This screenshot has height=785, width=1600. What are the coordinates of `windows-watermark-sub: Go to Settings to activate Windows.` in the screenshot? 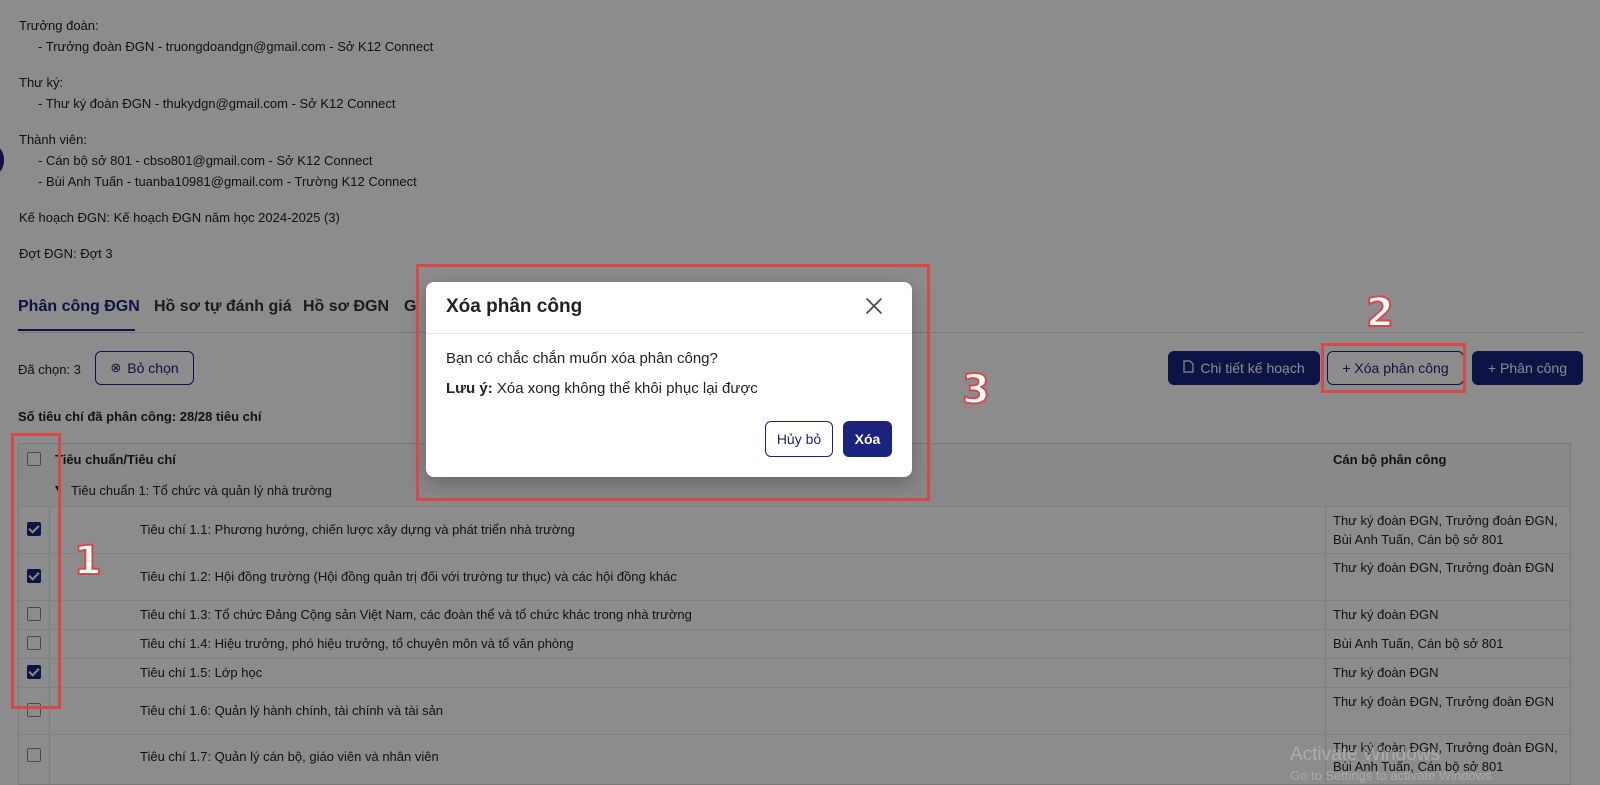 It's located at (1393, 775).